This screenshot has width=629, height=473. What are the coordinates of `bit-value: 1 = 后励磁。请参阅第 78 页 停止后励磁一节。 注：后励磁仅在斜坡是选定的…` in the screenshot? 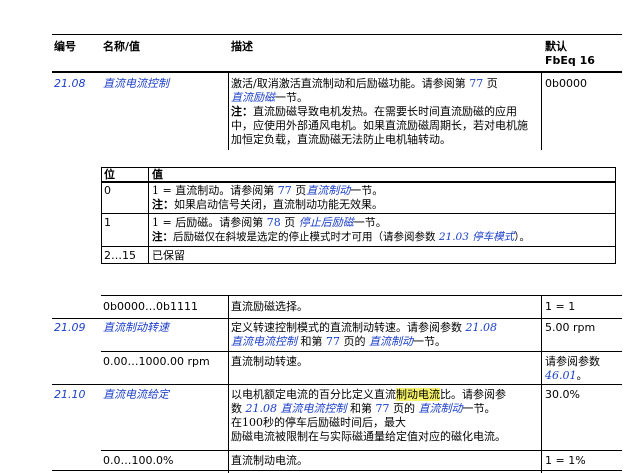 It's located at (383, 230).